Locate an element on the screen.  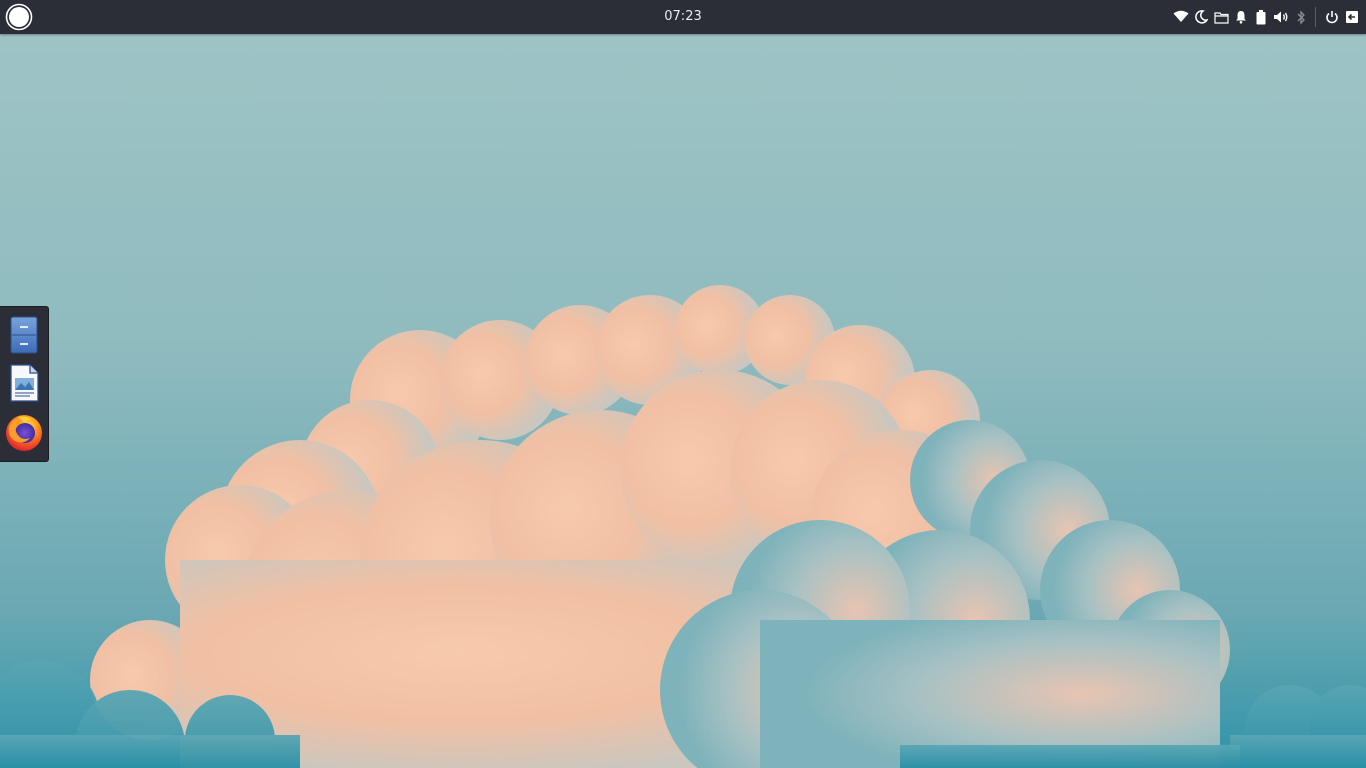
clock: 07:23 is located at coordinates (683, 17).